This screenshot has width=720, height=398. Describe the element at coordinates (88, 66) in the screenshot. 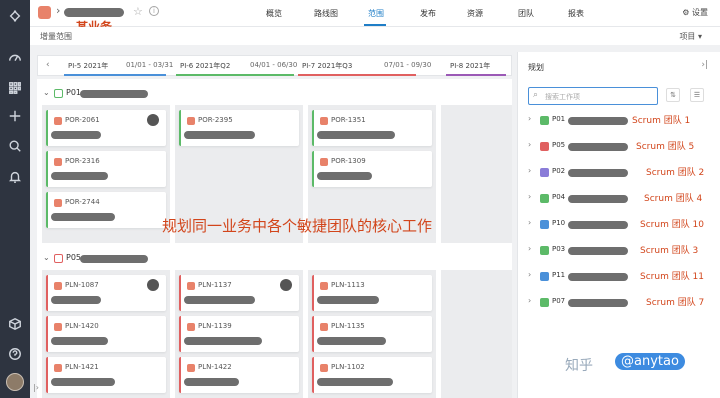

I see `increment-name: PI-5 2021年` at that location.